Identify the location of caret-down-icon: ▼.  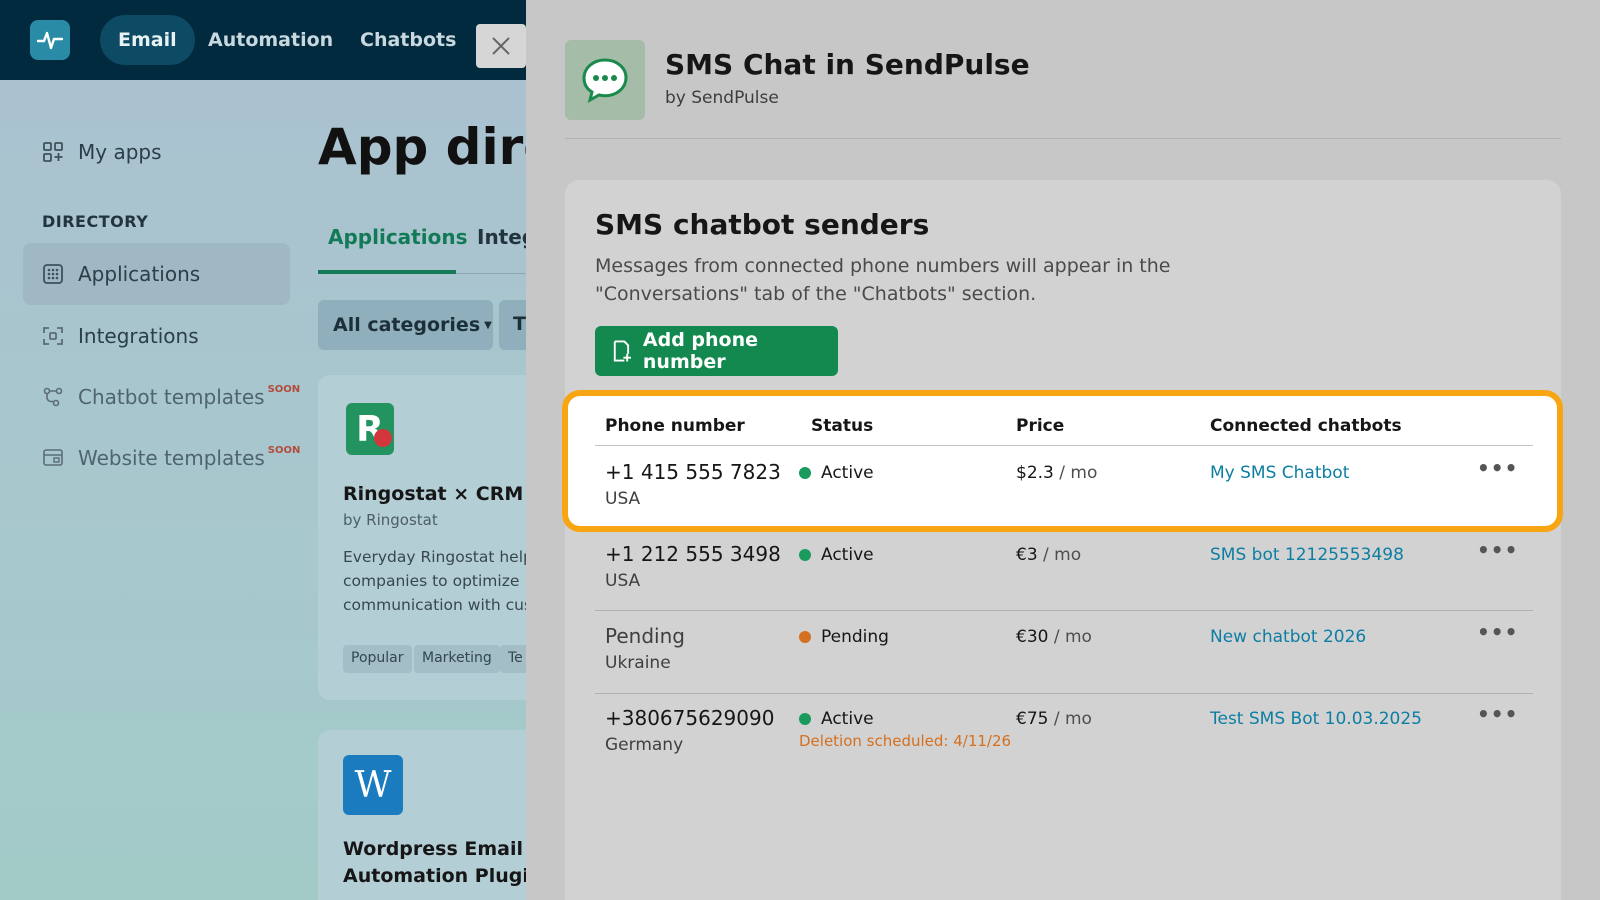
(488, 325).